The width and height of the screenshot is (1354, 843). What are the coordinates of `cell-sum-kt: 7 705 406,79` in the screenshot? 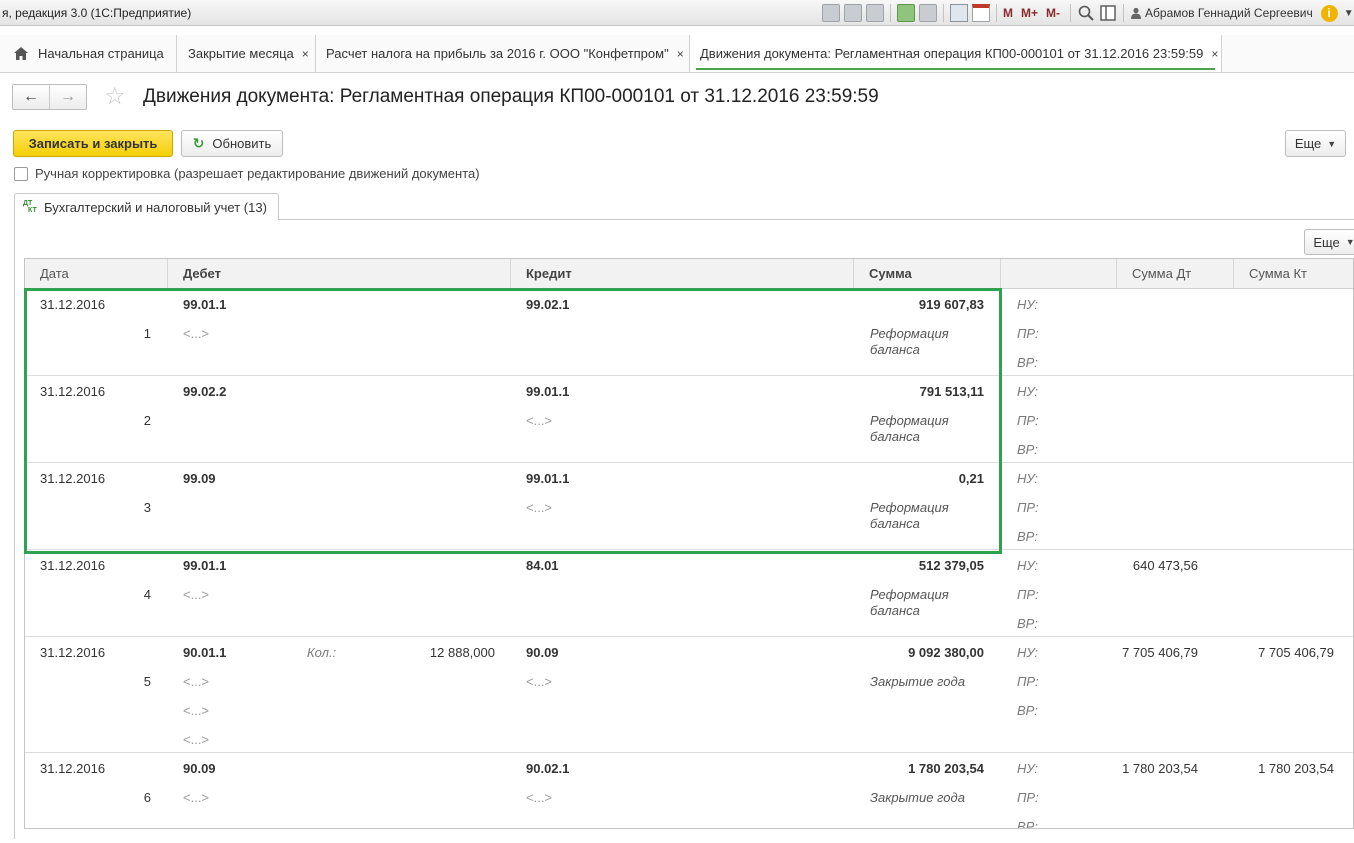 It's located at (1296, 652).